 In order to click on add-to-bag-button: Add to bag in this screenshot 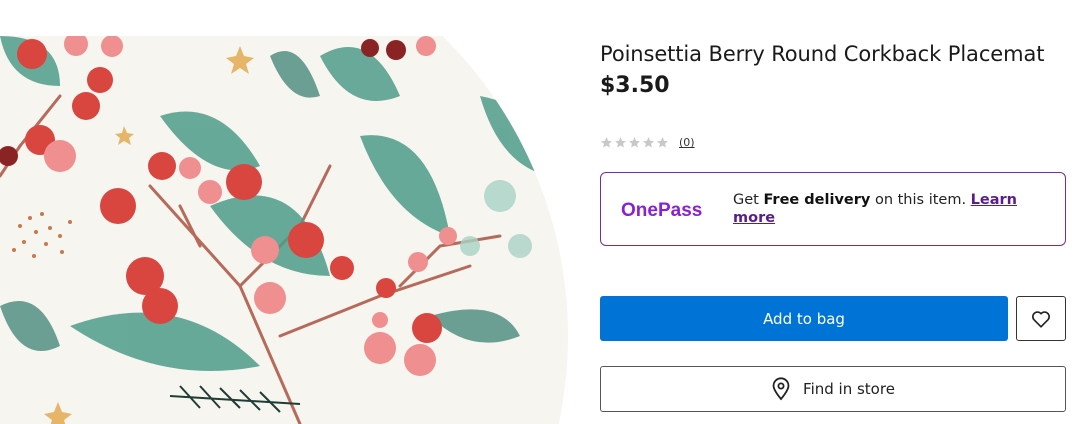, I will do `click(804, 318)`.